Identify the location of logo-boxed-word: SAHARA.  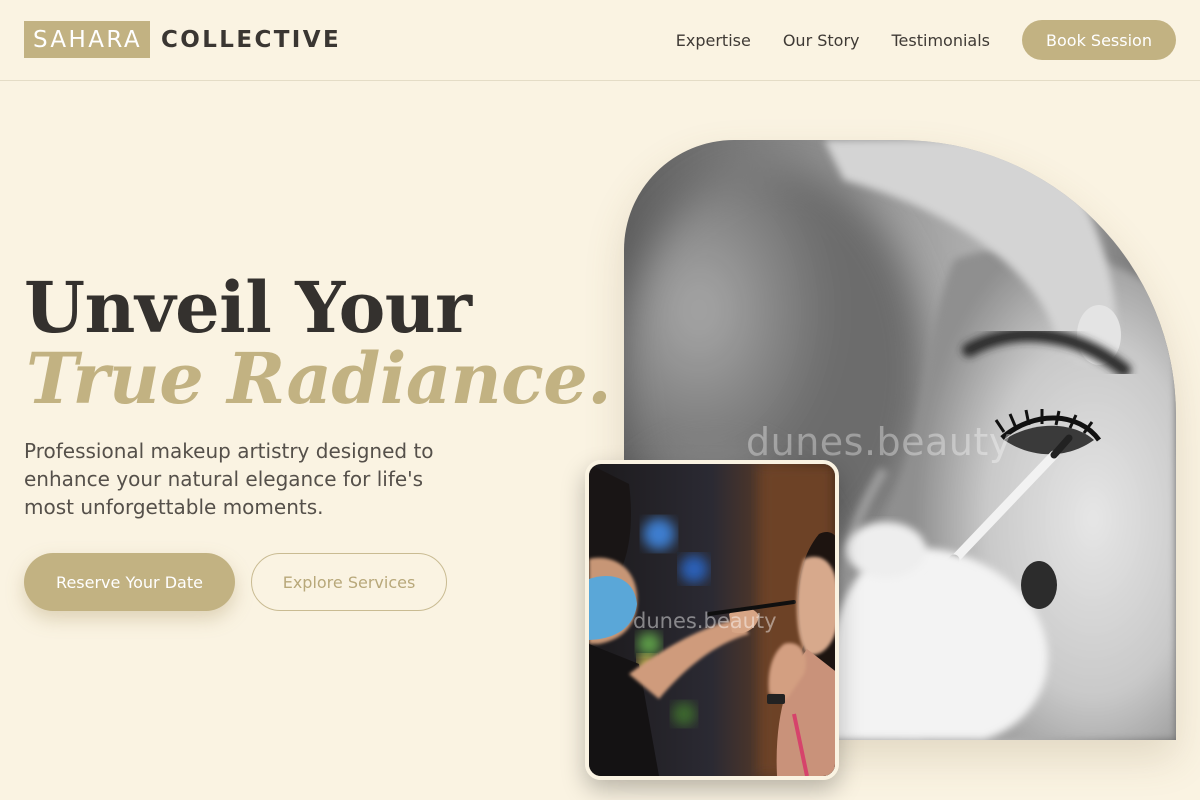
(87, 39).